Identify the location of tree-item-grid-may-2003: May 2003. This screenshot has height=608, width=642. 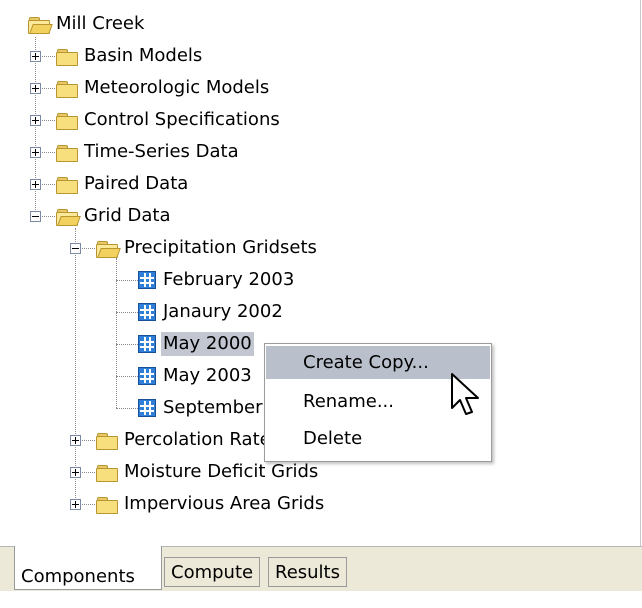
(196, 376).